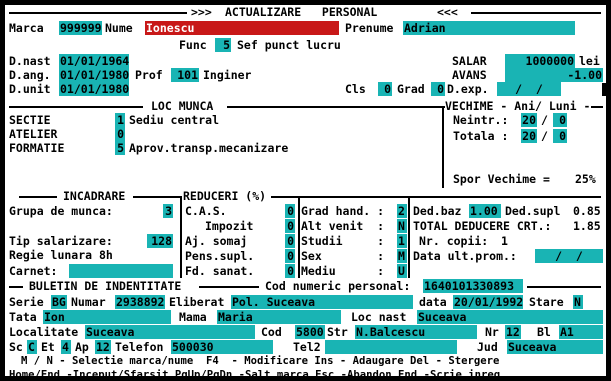 The width and height of the screenshot is (611, 381). What do you see at coordinates (181, 237) in the screenshot?
I see `reduceri-border-left` at bounding box center [181, 237].